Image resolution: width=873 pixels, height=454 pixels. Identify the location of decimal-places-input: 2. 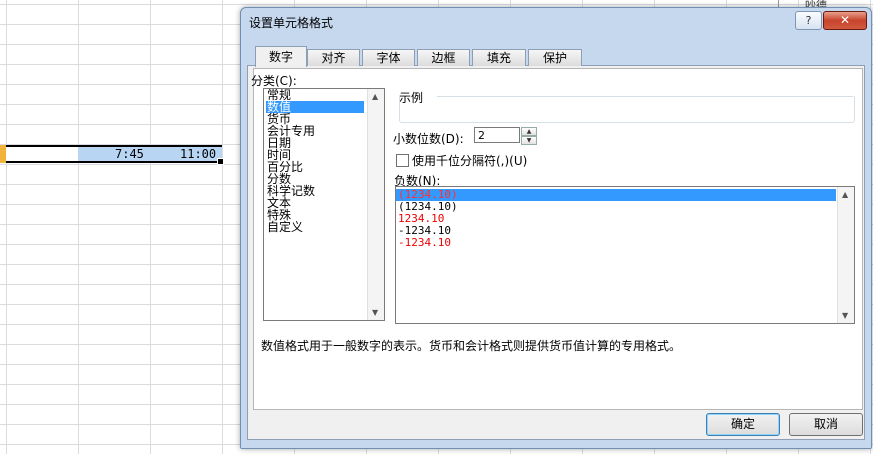
(497, 135).